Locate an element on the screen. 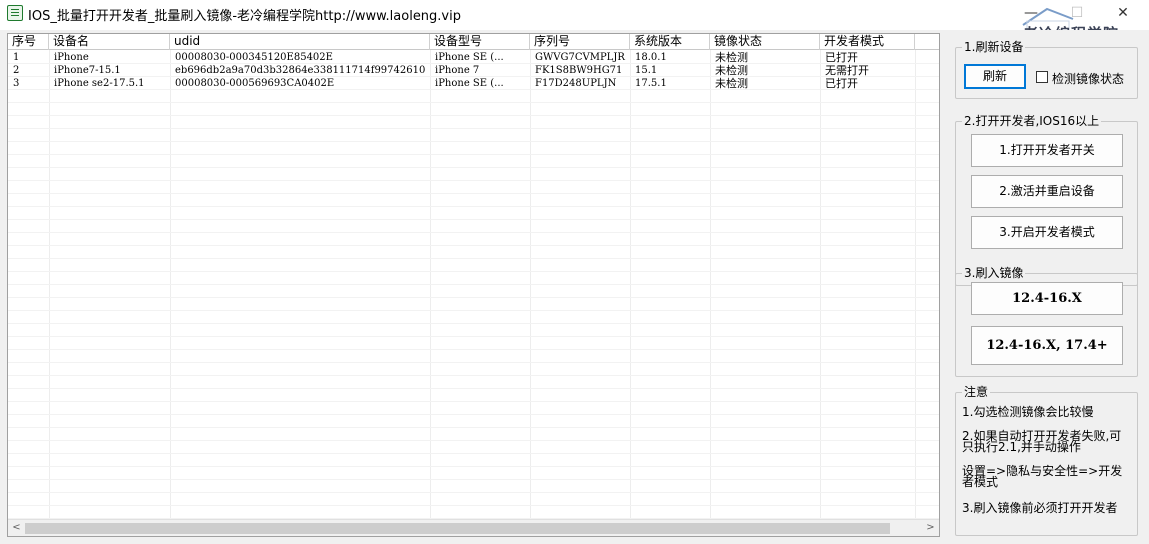 Image resolution: width=1149 pixels, height=544 pixels. minimize-button: — is located at coordinates (1031, 13).